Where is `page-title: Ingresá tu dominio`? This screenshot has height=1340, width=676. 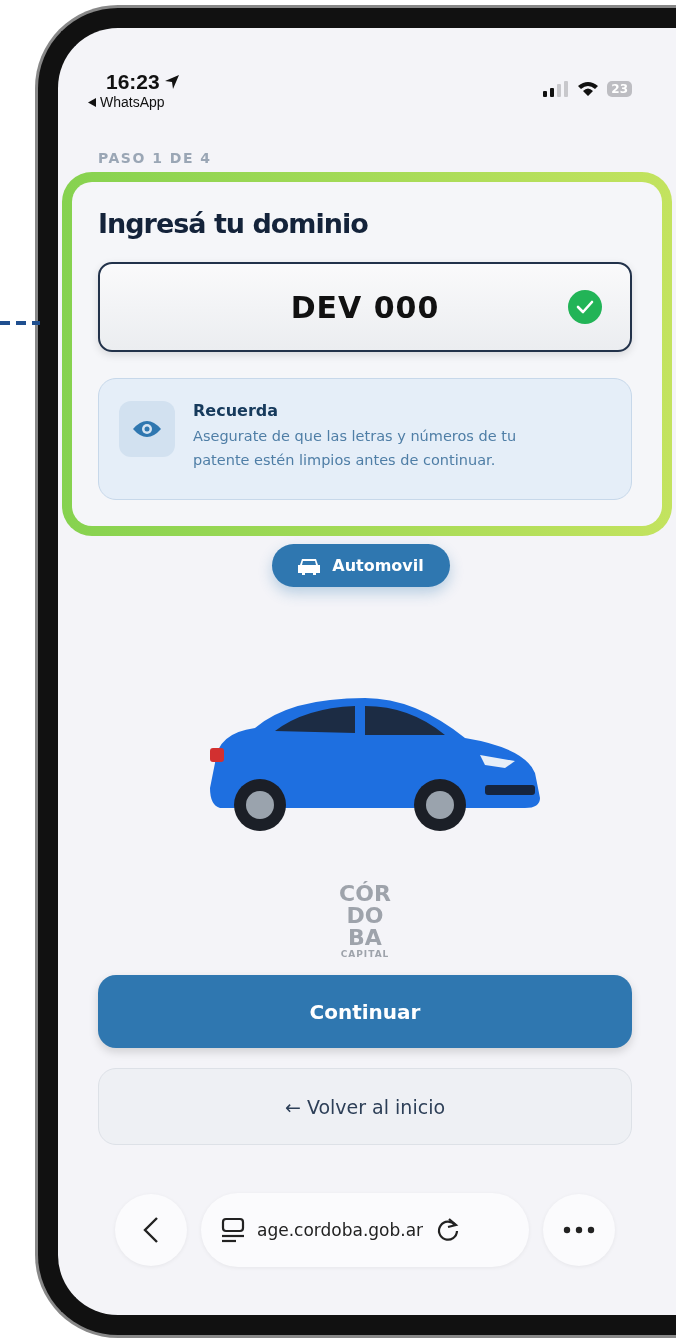
page-title: Ingresá tu dominio is located at coordinates (233, 224).